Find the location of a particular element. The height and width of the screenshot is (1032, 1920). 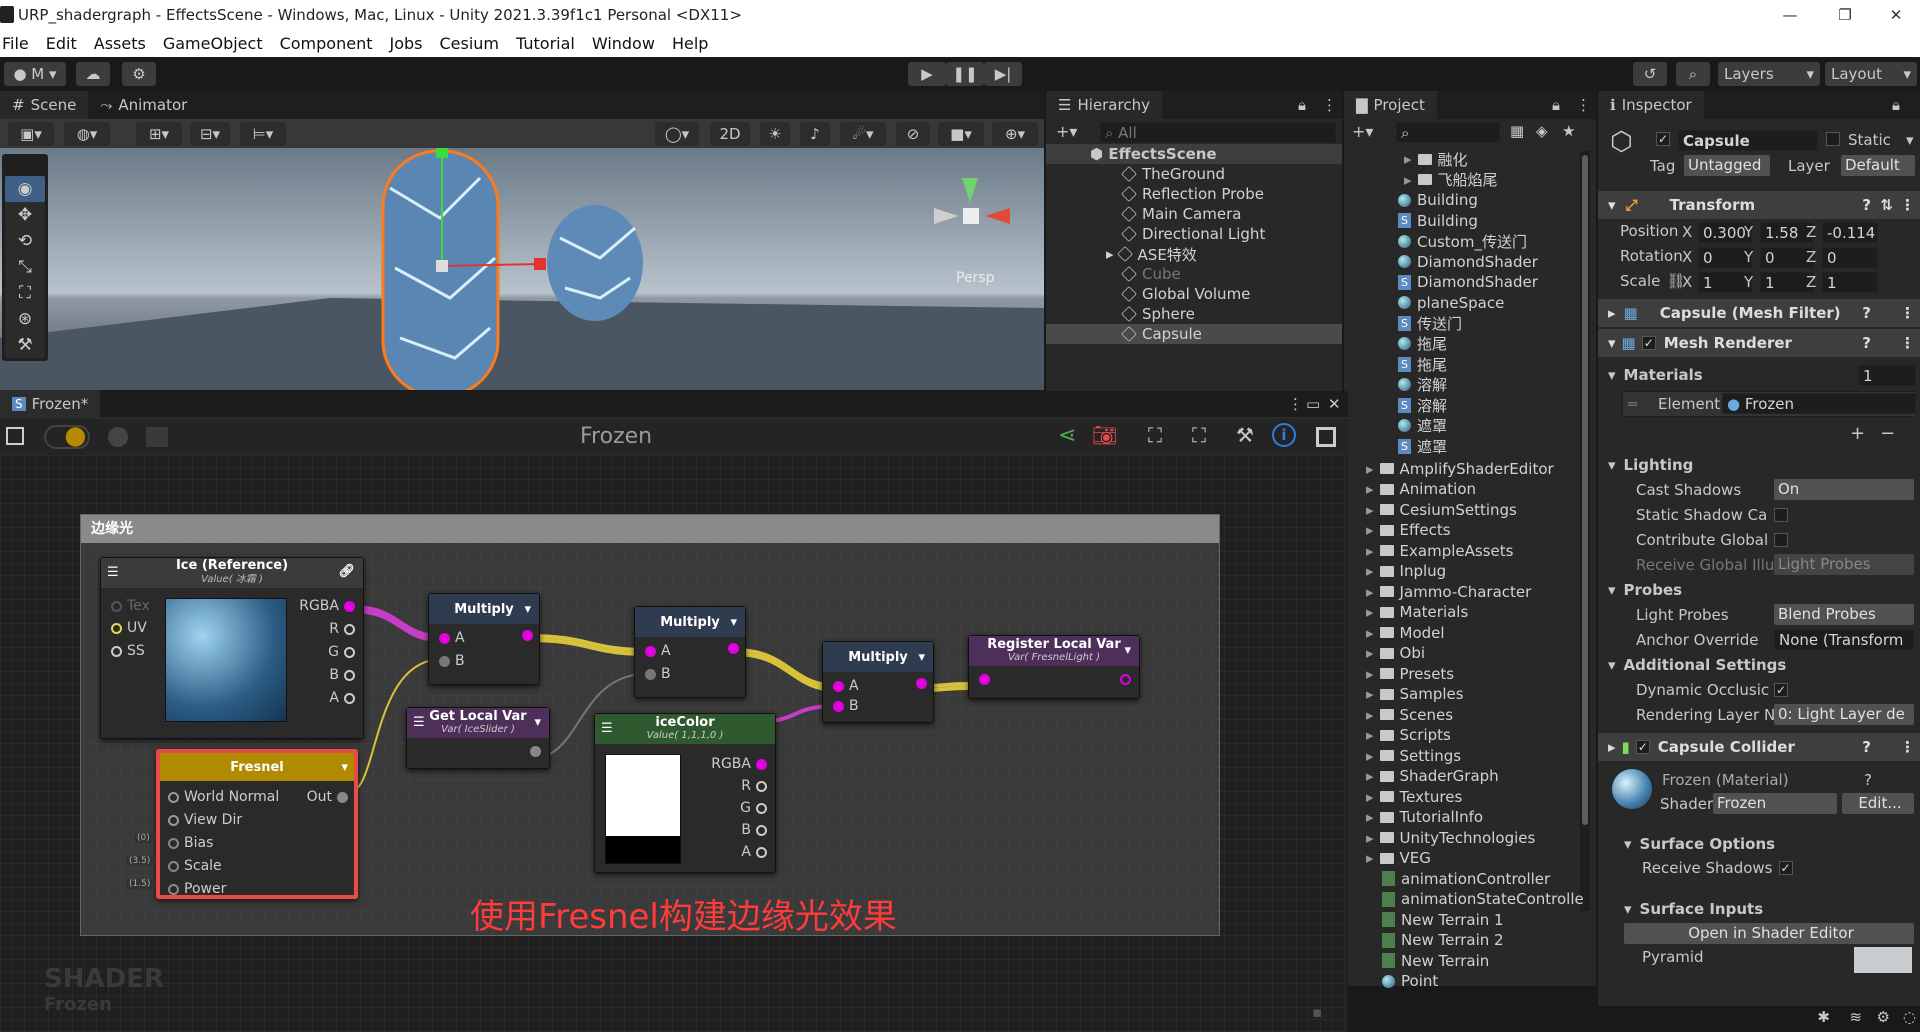

project-item: S 拖尾 is located at coordinates (1422, 364).